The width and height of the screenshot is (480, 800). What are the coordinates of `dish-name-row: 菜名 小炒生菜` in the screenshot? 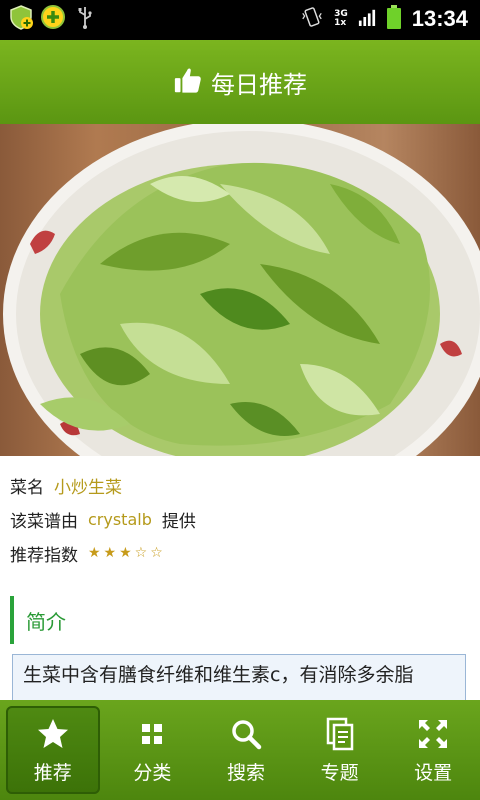 It's located at (240, 485).